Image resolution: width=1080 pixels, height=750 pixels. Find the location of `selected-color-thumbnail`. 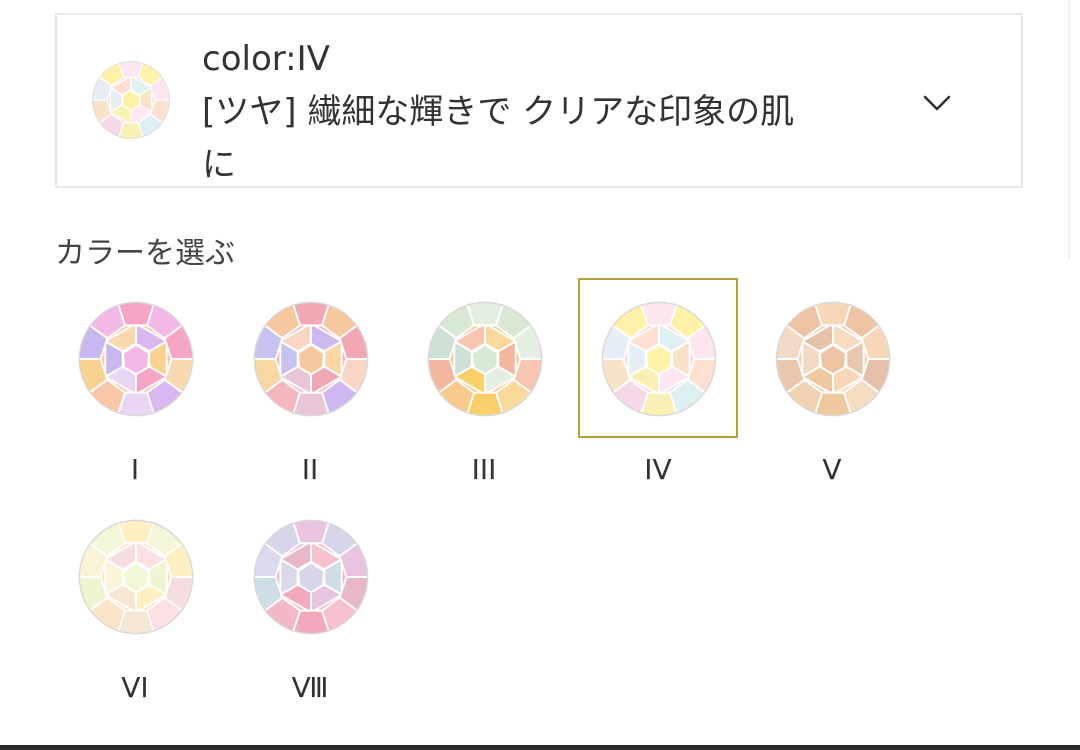

selected-color-thumbnail is located at coordinates (131, 100).